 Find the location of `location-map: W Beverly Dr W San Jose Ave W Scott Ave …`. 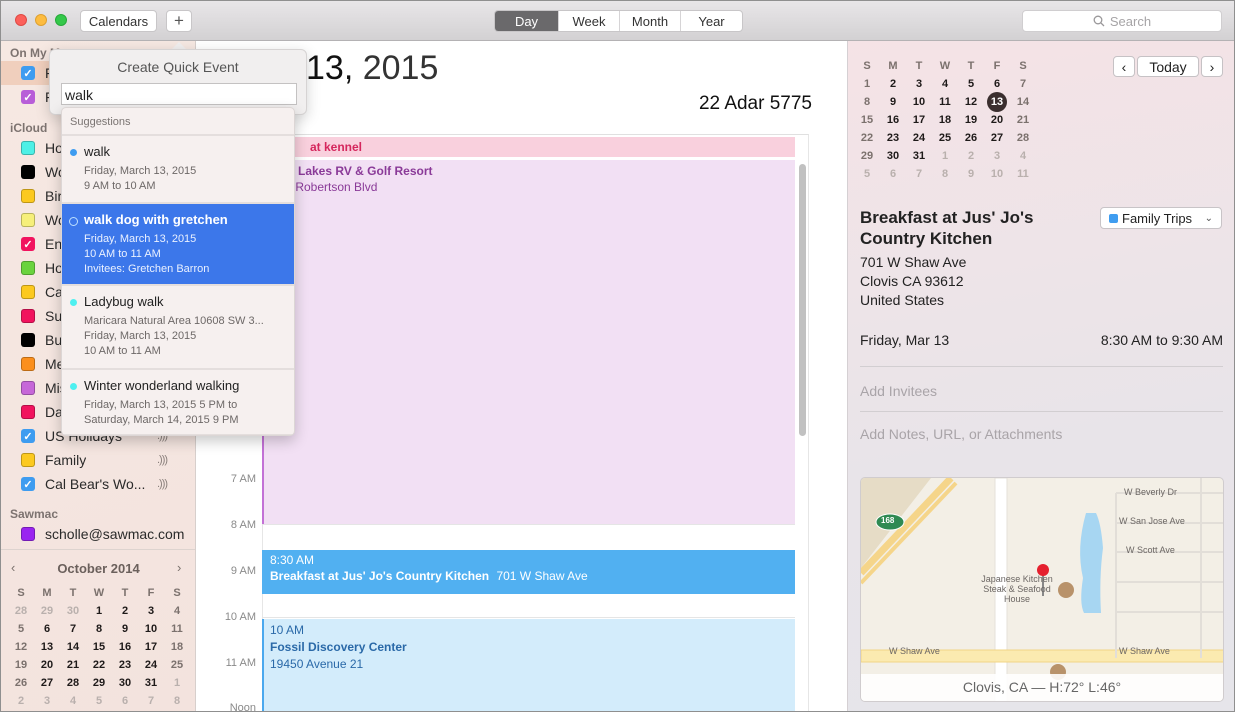

location-map: W Beverly Dr W San Jose Ave W Scott Ave … is located at coordinates (1042, 589).